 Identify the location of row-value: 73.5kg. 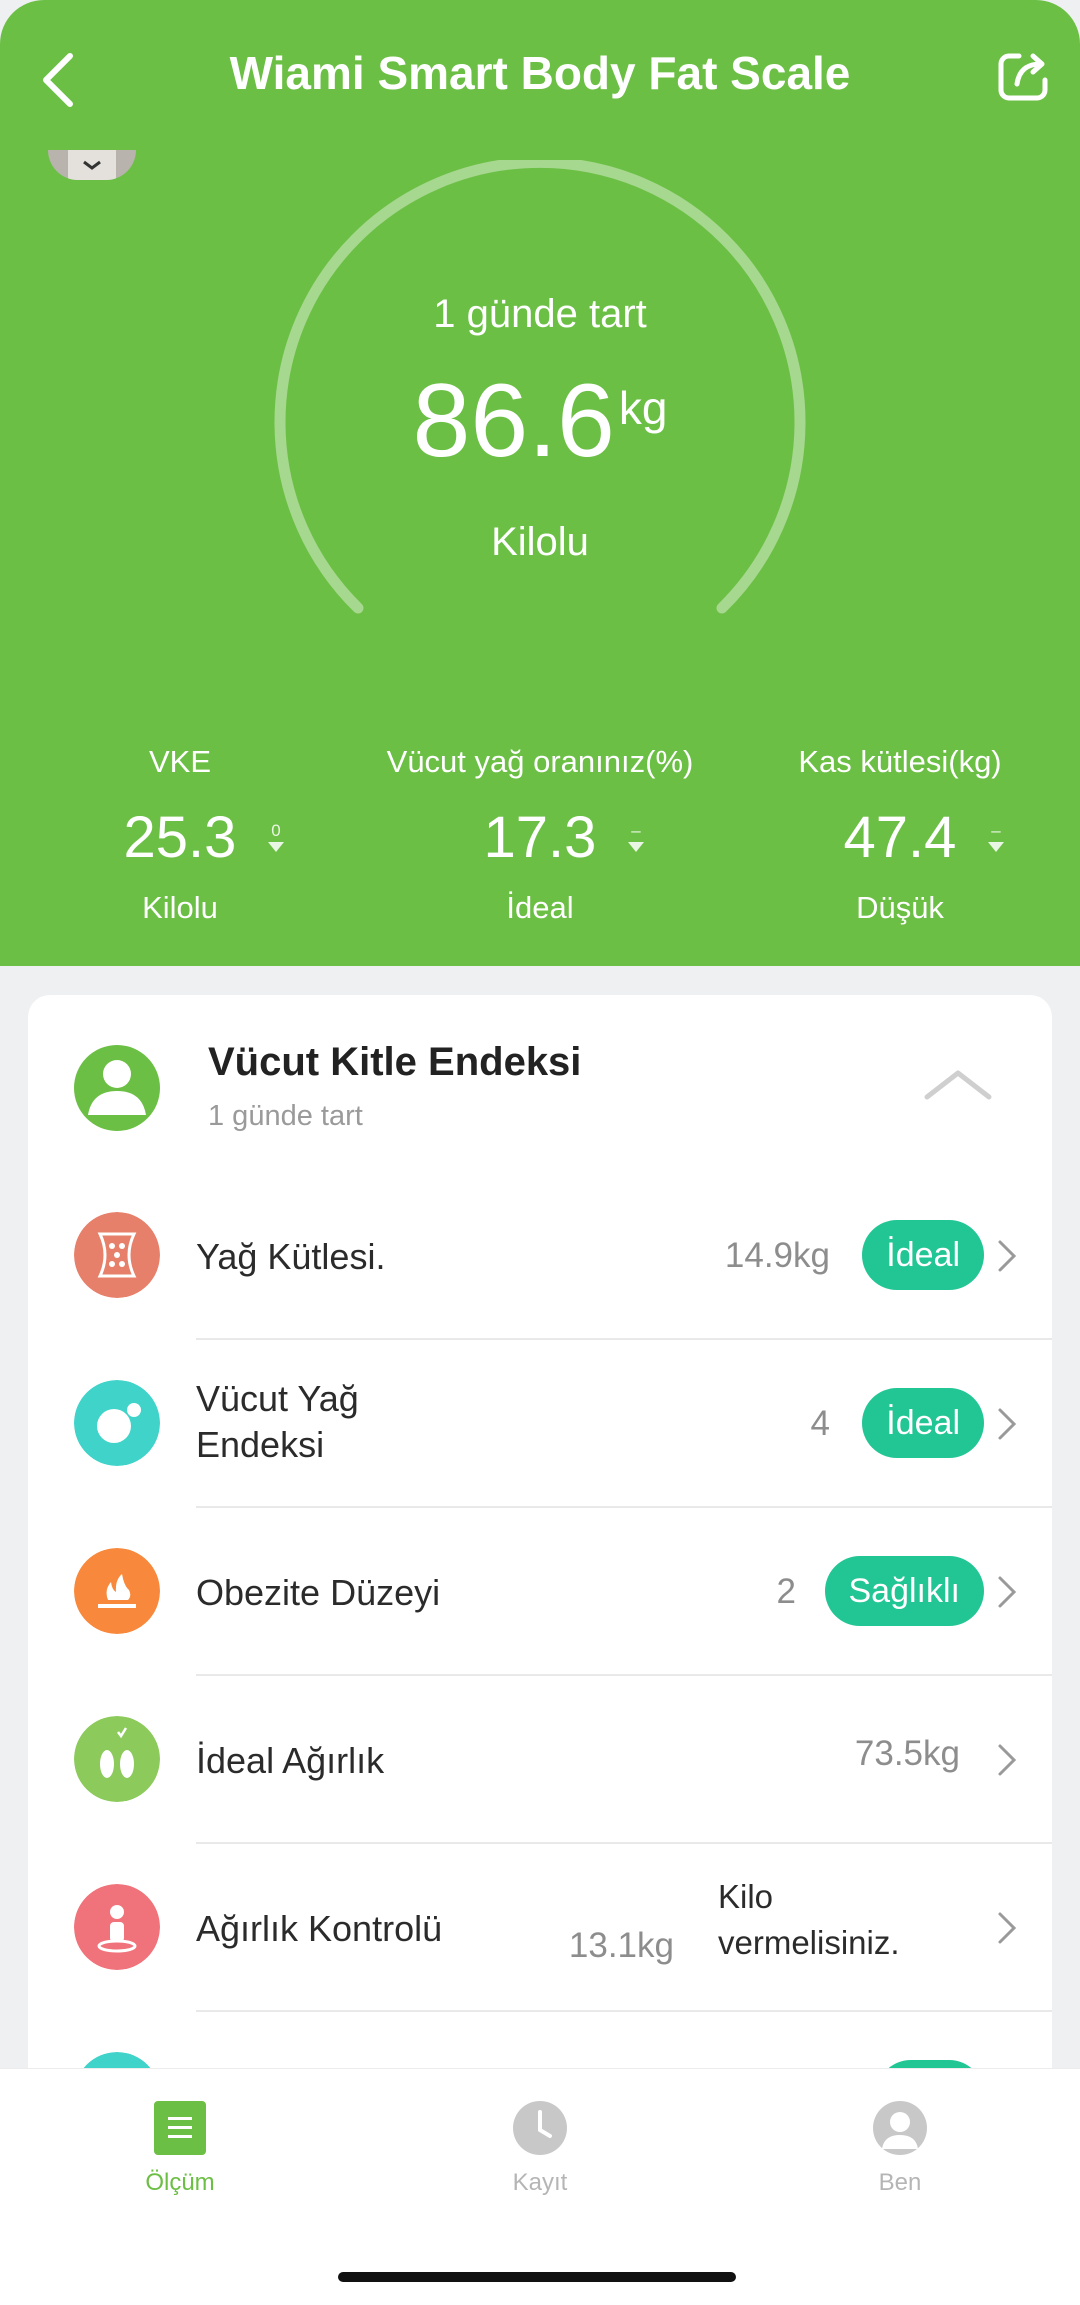
(907, 1753).